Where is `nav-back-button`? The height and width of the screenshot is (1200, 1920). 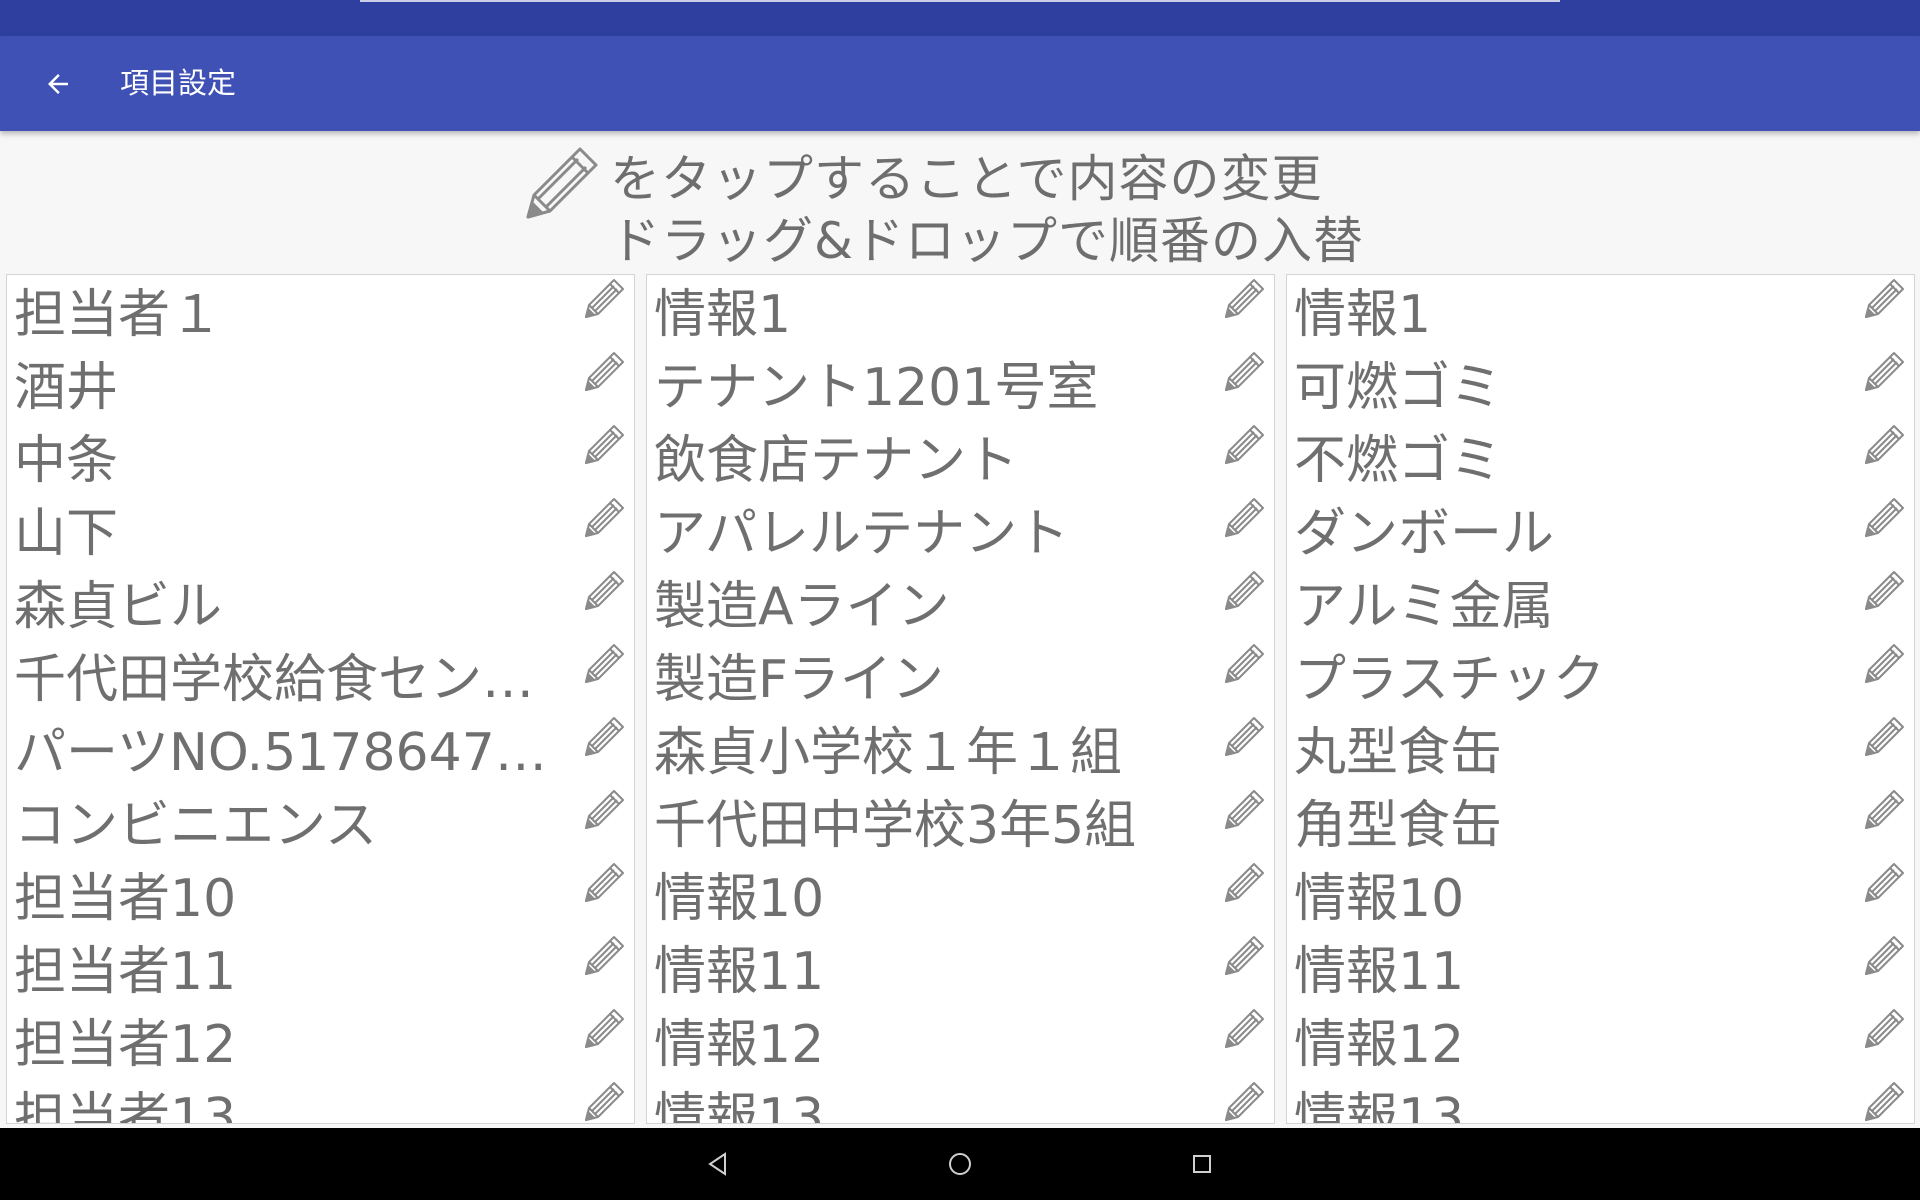
nav-back-button is located at coordinates (718, 1164).